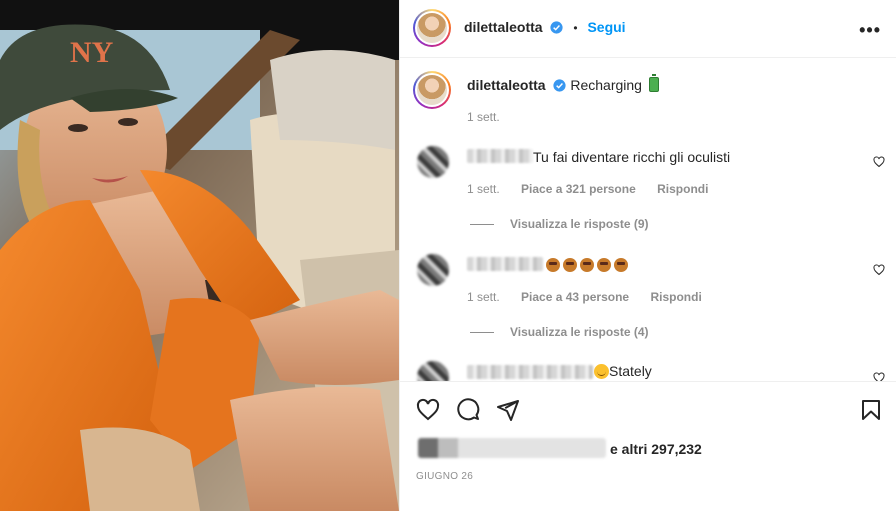 This screenshot has width=896, height=511. Describe the element at coordinates (444, 476) in the screenshot. I see `post-date: GIUGNO 26` at that location.